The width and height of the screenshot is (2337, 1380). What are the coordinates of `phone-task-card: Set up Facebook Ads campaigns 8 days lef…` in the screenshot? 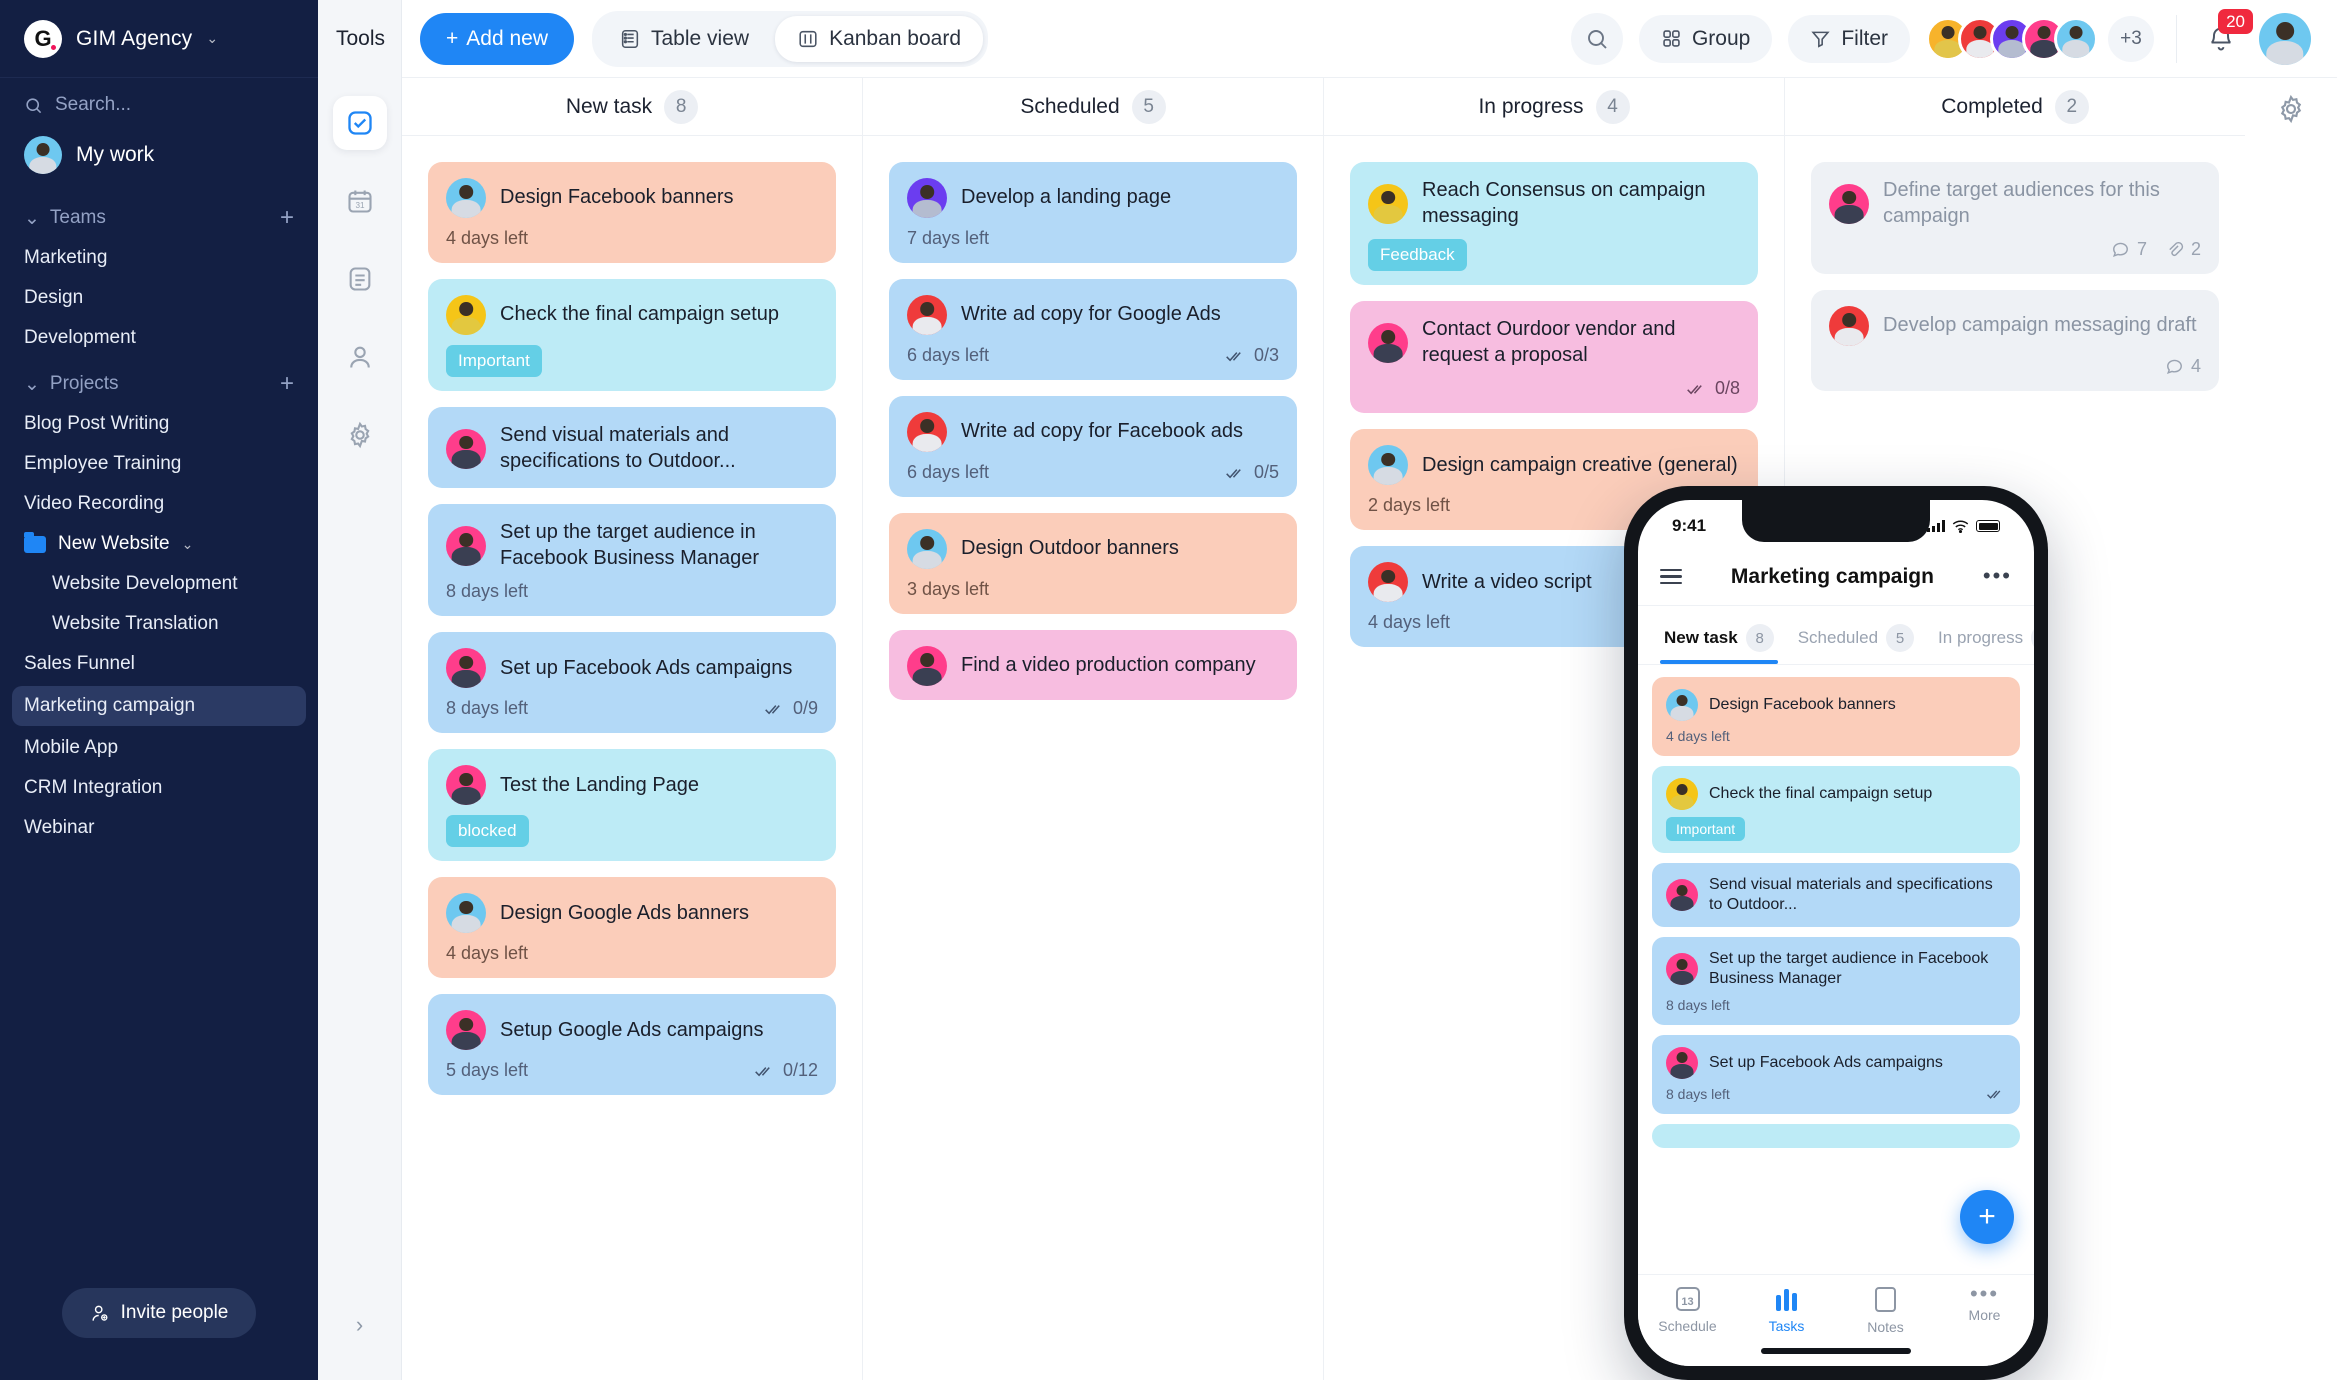 It's located at (1836, 1074).